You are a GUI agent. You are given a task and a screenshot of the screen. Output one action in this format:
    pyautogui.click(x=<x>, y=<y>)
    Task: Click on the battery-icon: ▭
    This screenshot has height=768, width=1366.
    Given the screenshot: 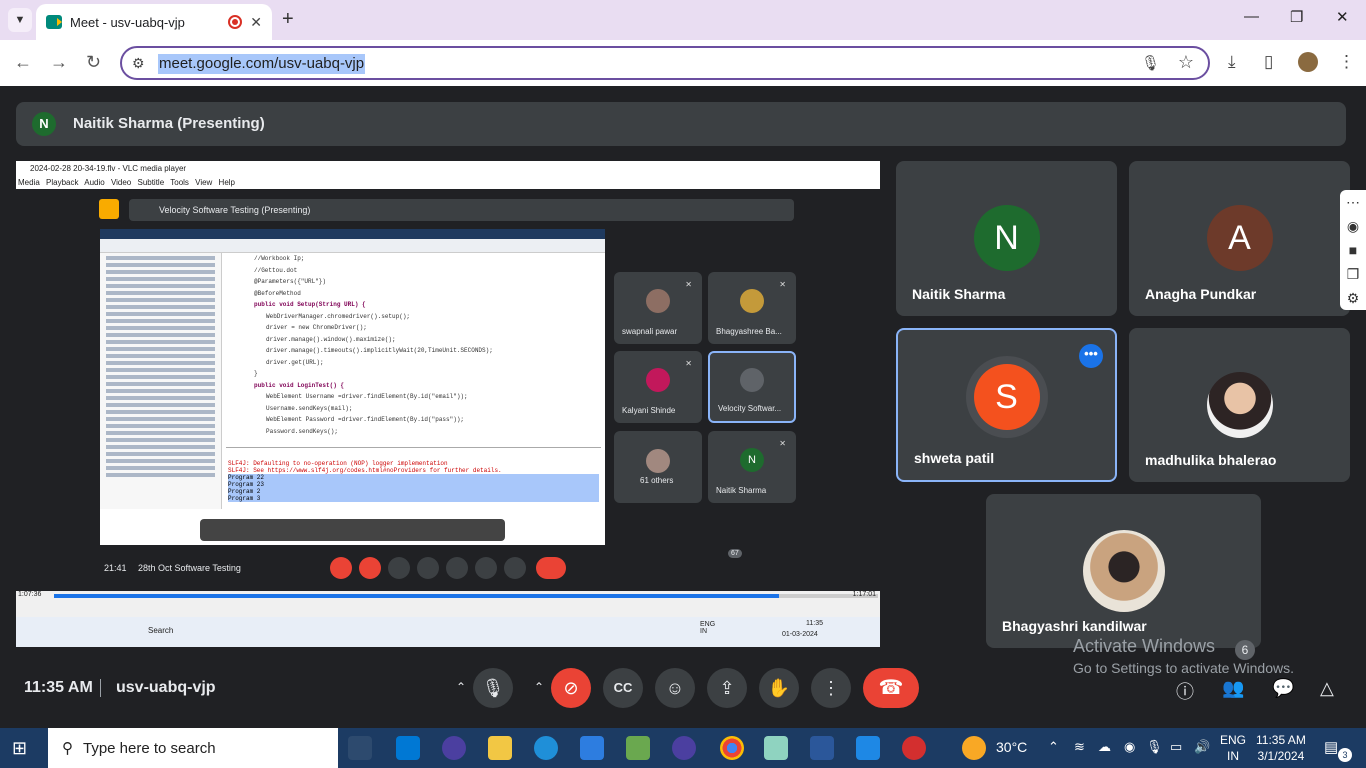 What is the action you would take?
    pyautogui.click(x=1176, y=747)
    